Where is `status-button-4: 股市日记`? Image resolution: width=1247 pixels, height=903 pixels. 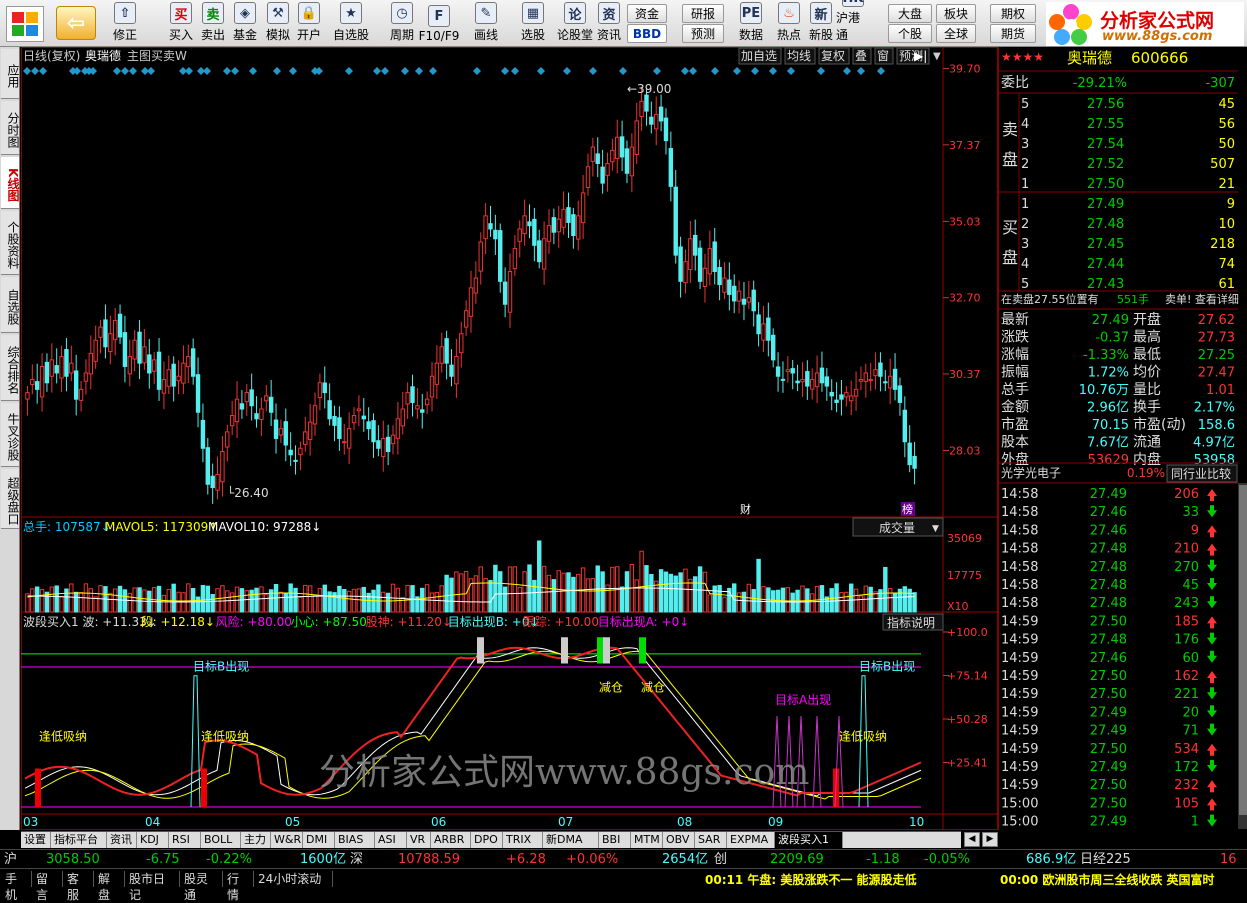 status-button-4: 股市日记 is located at coordinates (153, 886).